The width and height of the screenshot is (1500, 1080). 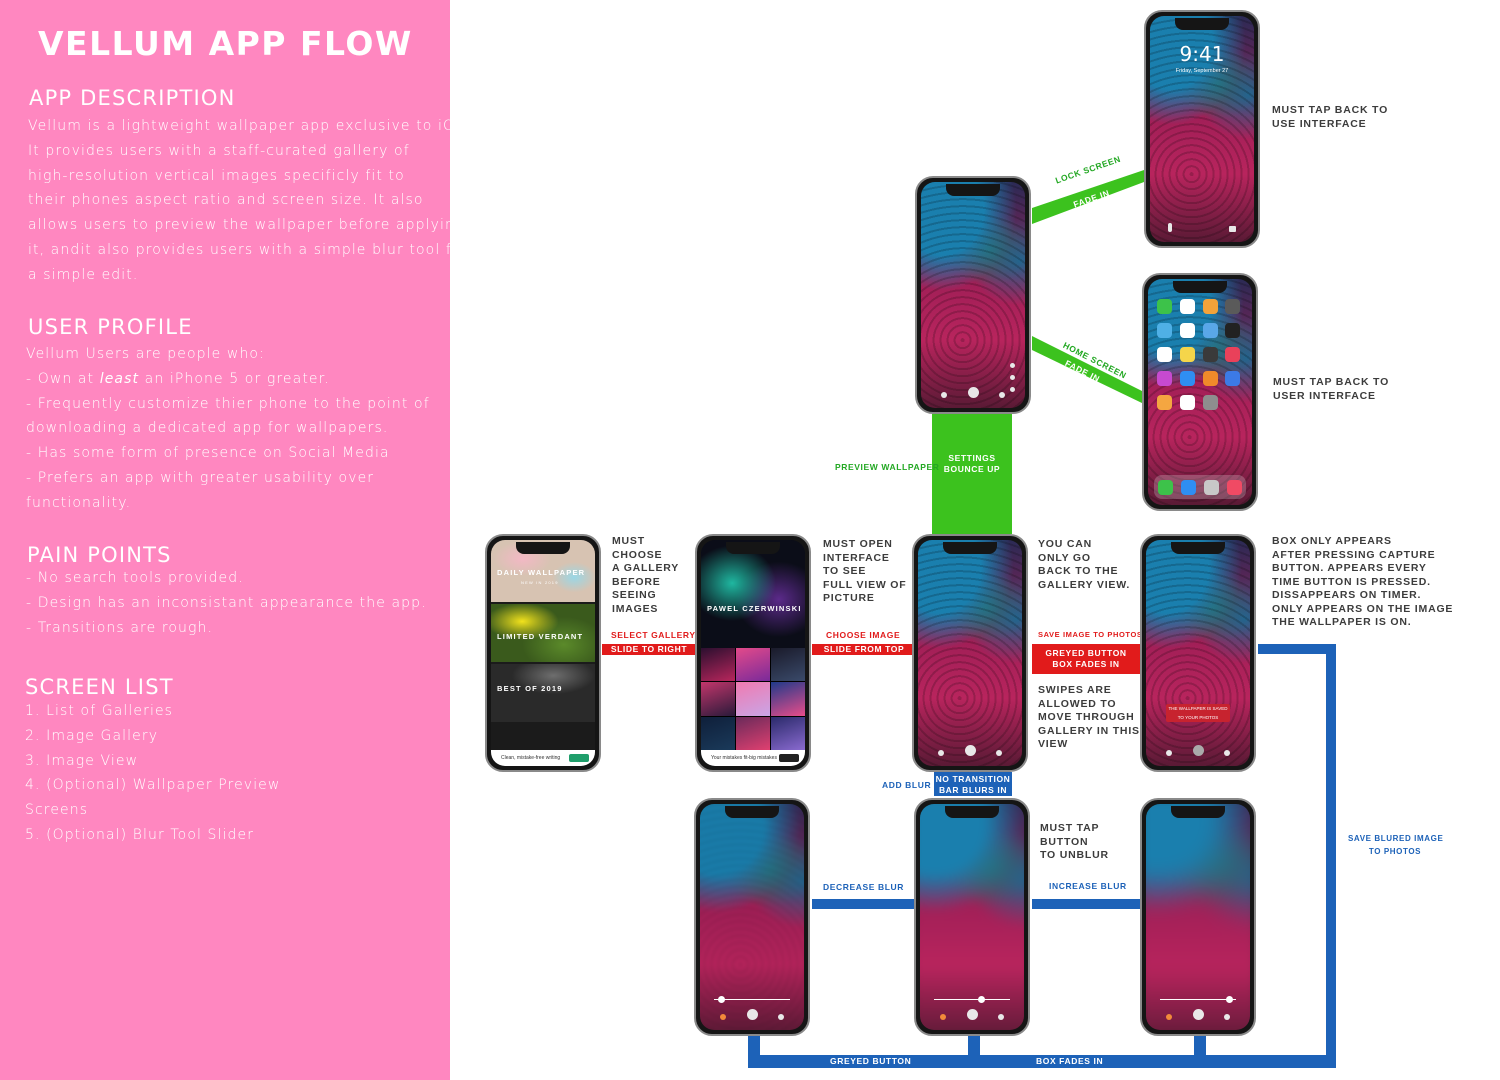 I want to click on news-app-icon, so click(x=1233, y=354).